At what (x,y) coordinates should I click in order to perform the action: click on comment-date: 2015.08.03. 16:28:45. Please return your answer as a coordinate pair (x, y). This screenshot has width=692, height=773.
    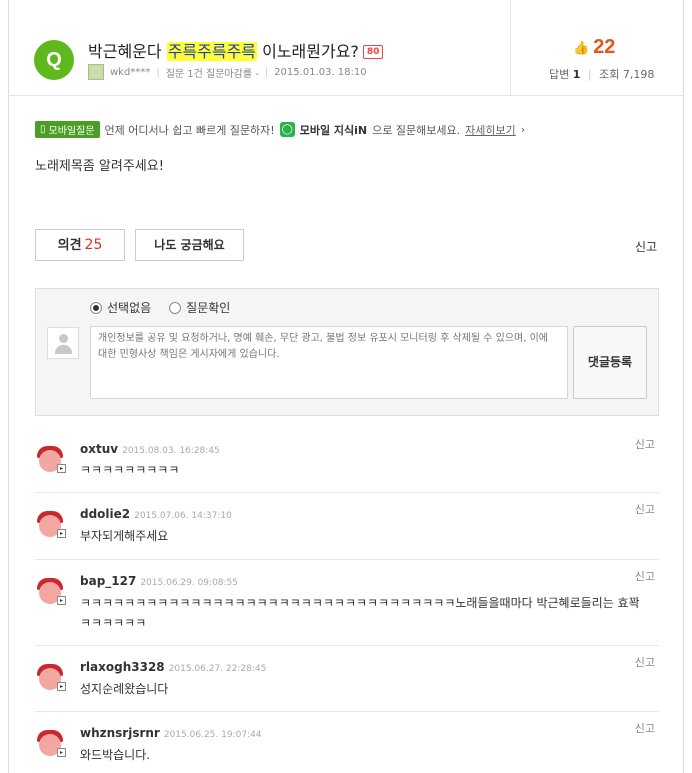
    Looking at the image, I should click on (171, 451).